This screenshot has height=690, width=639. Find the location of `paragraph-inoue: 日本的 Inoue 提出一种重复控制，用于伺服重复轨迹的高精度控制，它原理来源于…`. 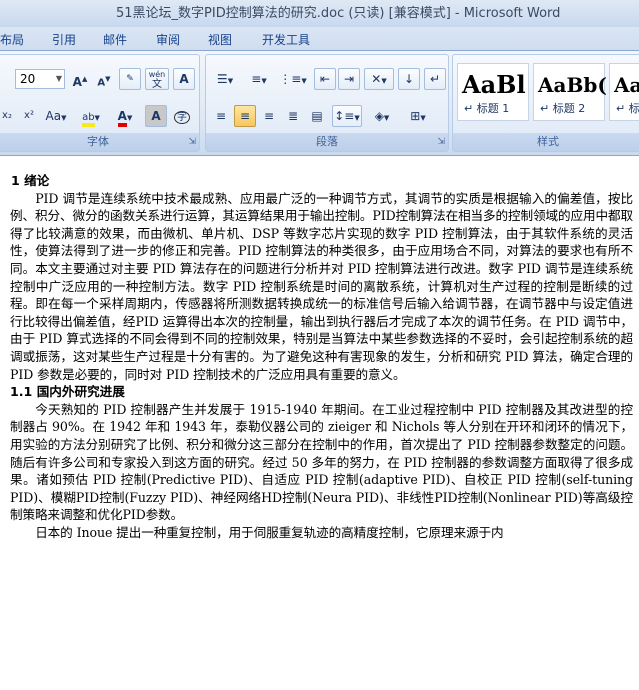

paragraph-inoue: 日本的 Inoue 提出一种重复控制，用于伺服重复轨迹的高精度控制，它原理来源于… is located at coordinates (269, 532).